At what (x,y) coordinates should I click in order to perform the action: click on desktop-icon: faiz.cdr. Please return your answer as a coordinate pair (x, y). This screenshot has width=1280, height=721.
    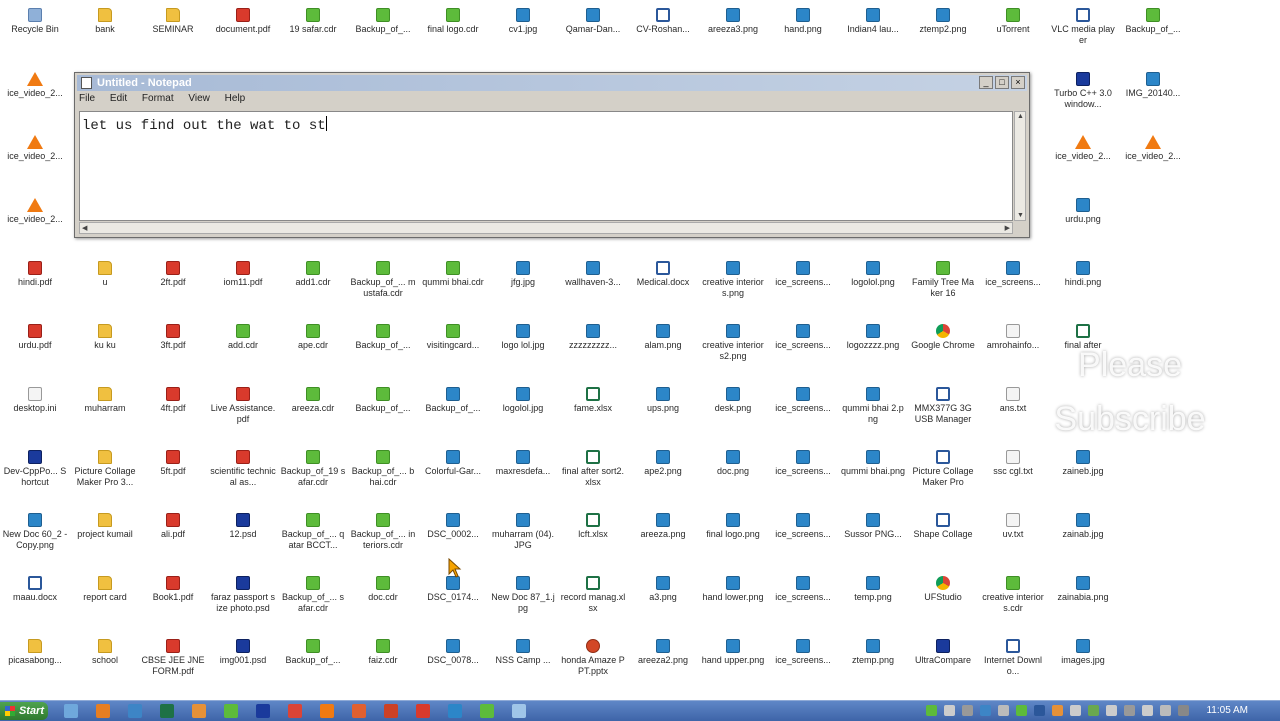
    Looking at the image, I should click on (383, 665).